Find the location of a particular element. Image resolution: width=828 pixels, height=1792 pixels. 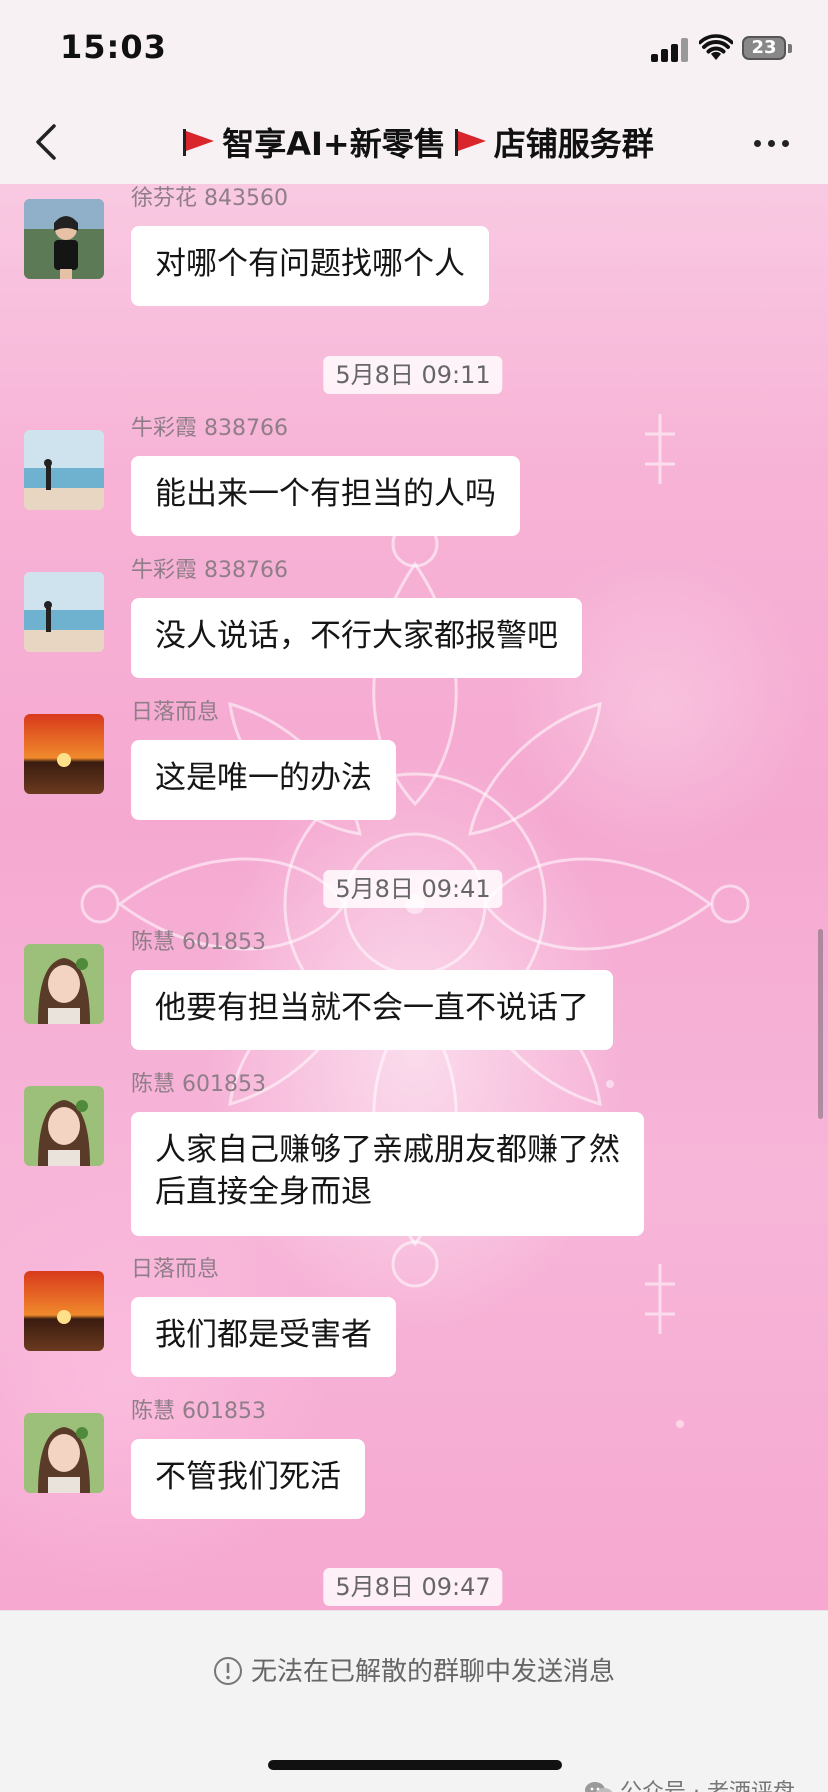

message-bubble: 不管我们死活 is located at coordinates (248, 1479).